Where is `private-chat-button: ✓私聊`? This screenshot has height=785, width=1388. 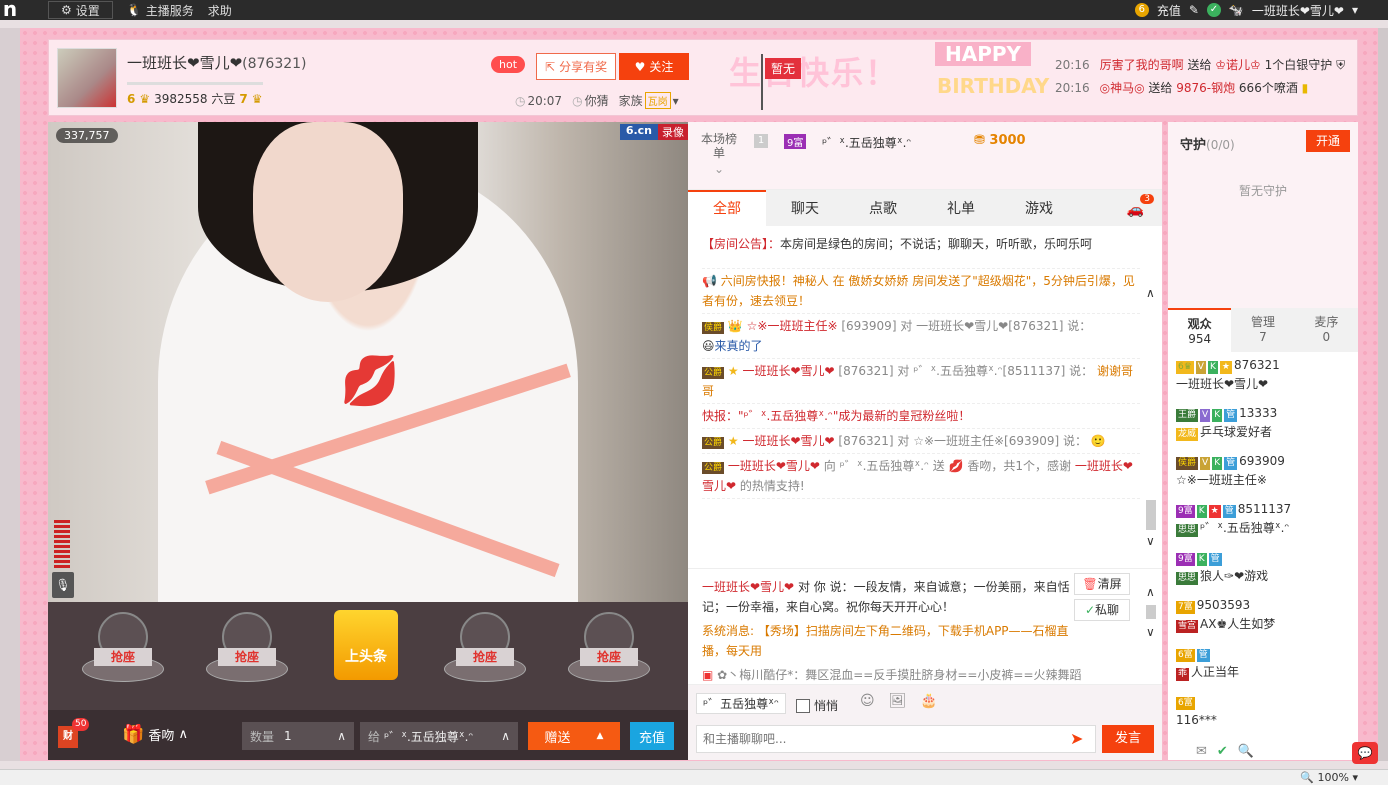 private-chat-button: ✓私聊 is located at coordinates (1102, 610).